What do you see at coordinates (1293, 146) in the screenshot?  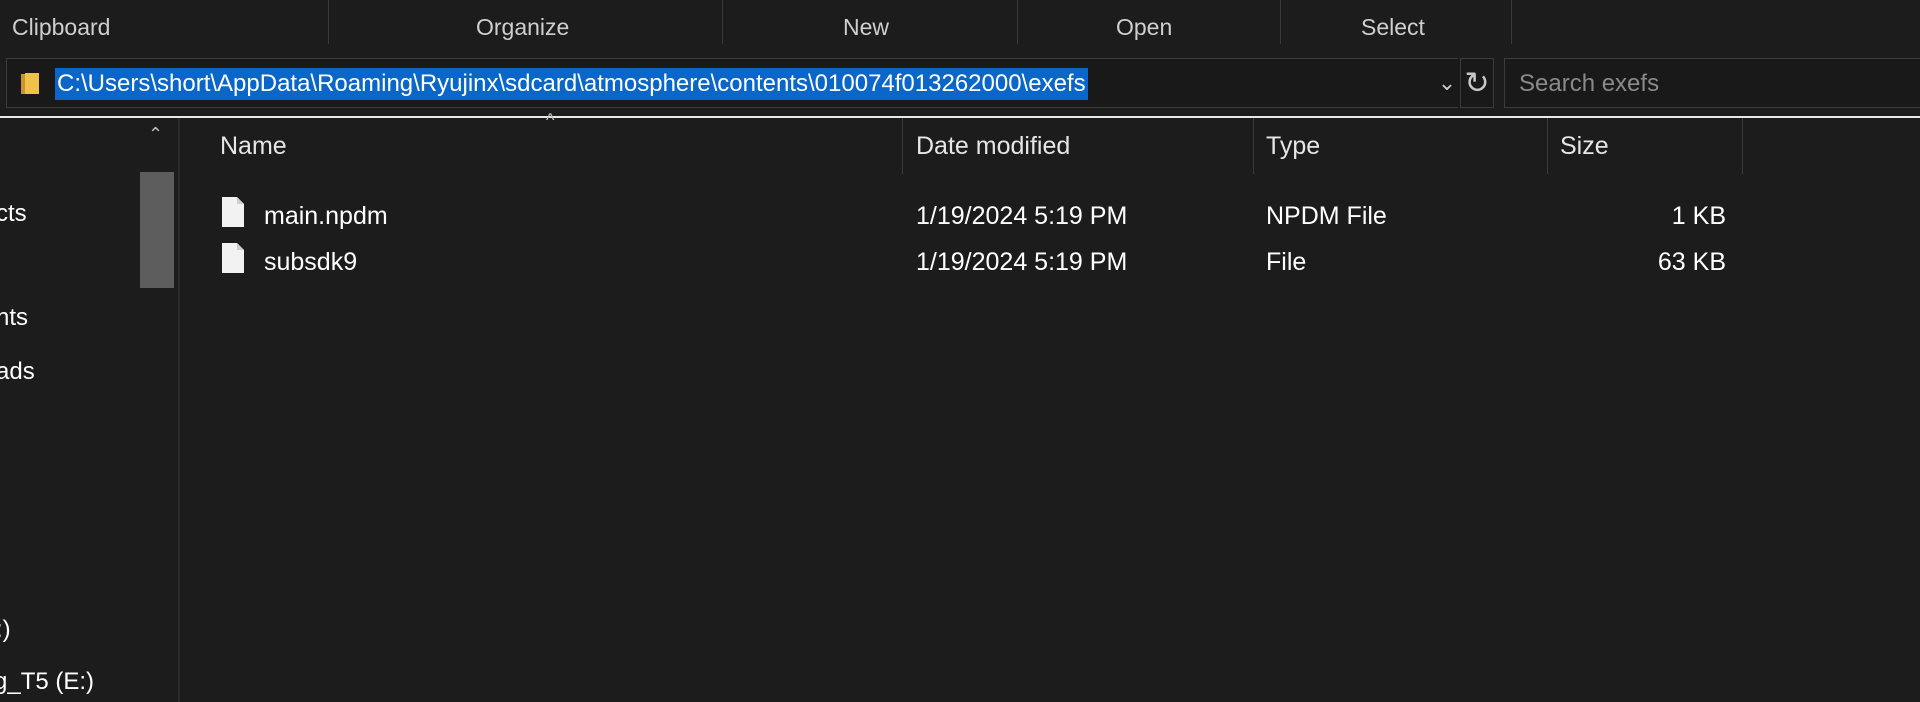 I see `column-header-type: Type` at bounding box center [1293, 146].